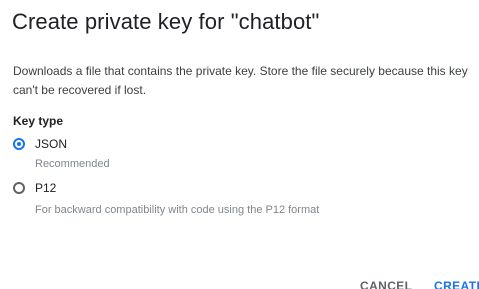 This screenshot has width=479, height=289. I want to click on dialog-title: Create private key for "chatbot", so click(166, 21).